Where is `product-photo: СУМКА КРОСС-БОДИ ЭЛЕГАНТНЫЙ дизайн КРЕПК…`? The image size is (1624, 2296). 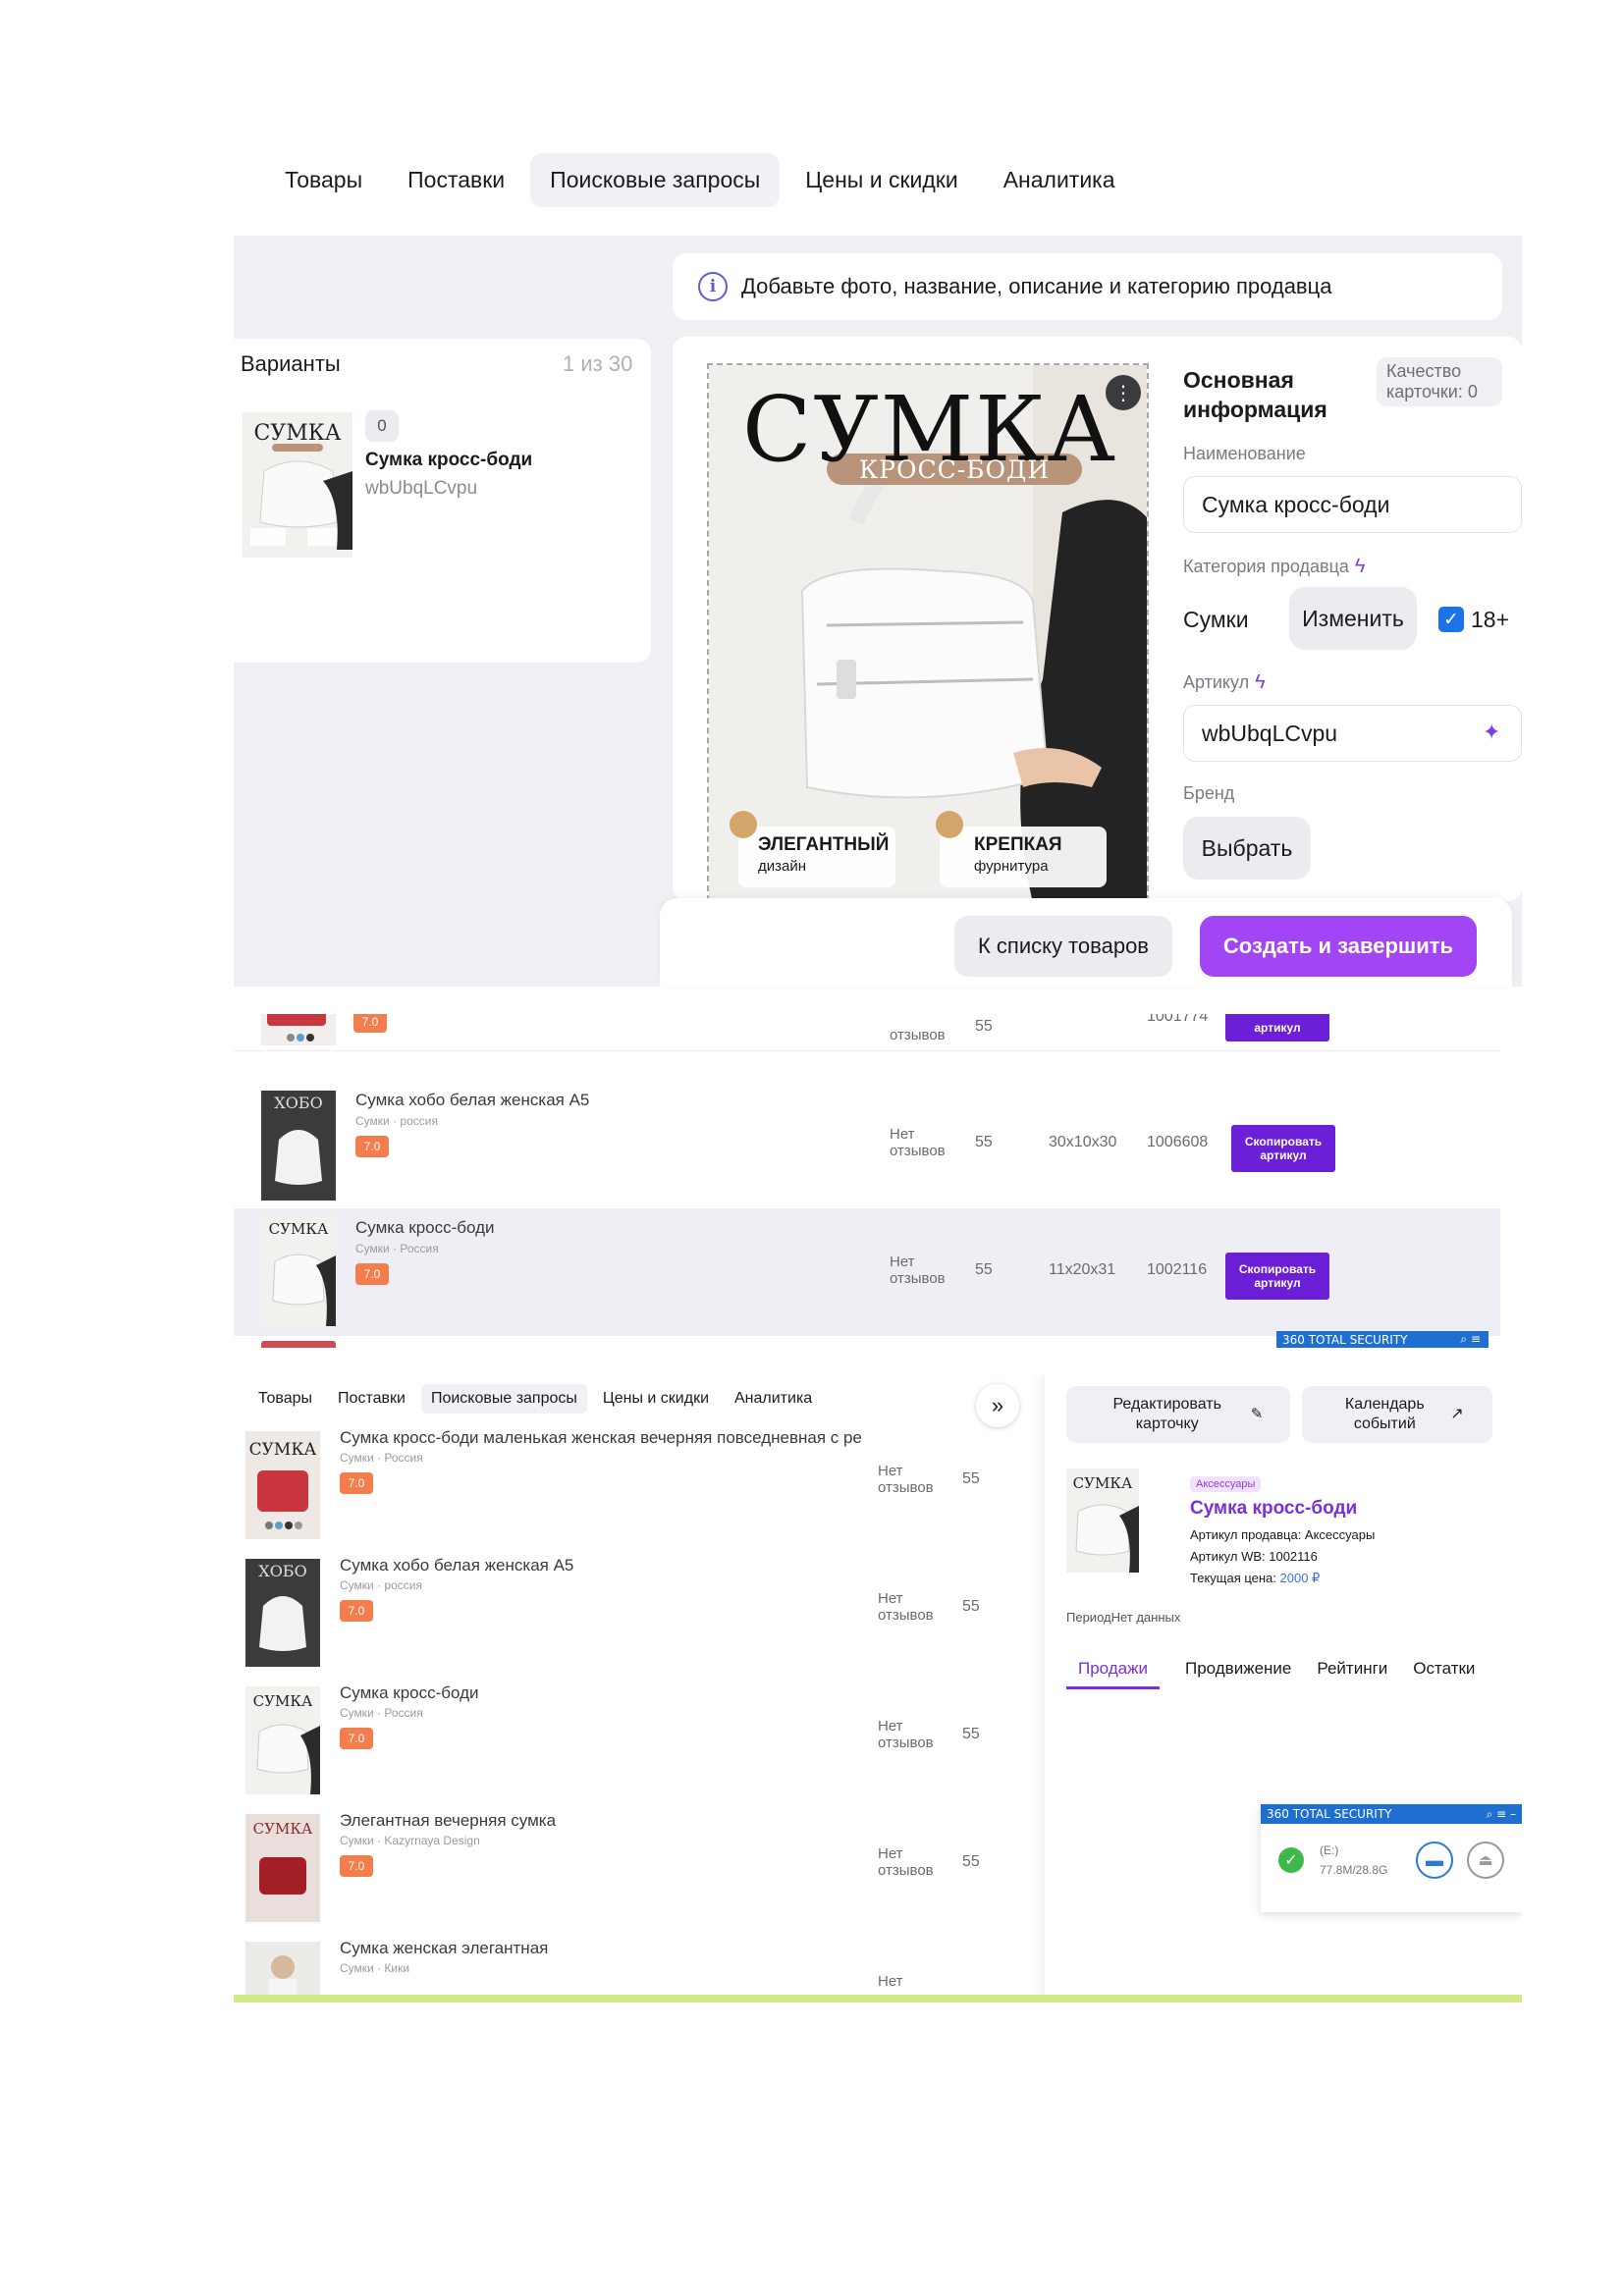 product-photo: СУМКА КРОСС-БОДИ ЭЛЕГАНТНЫЙ дизайн КРЕПК… is located at coordinates (928, 632).